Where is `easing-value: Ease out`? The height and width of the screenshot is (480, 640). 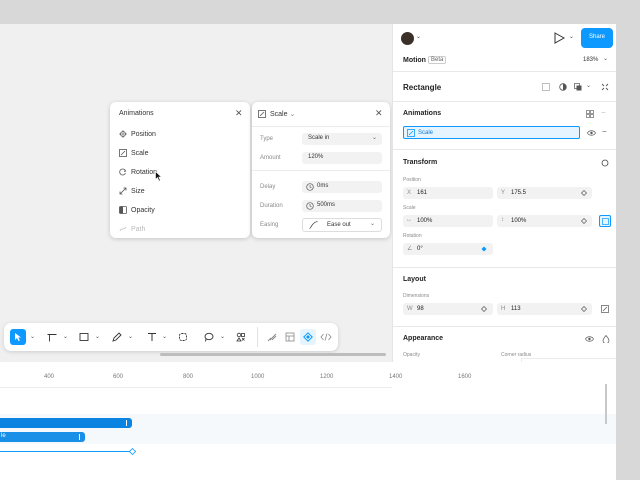 easing-value: Ease out is located at coordinates (339, 225).